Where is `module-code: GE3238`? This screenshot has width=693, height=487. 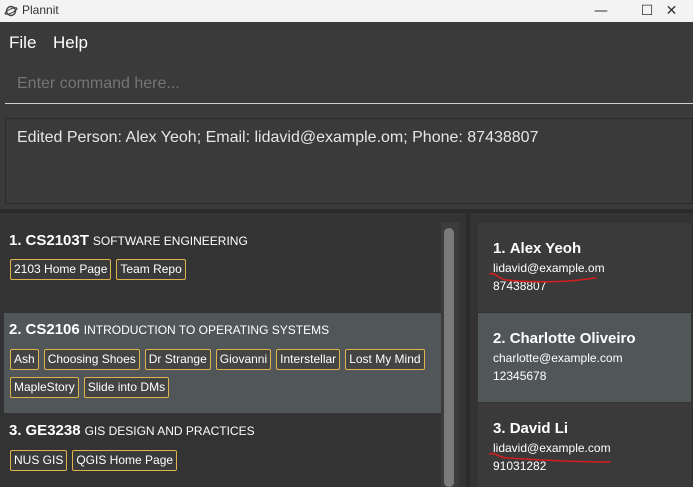 module-code: GE3238 is located at coordinates (53, 430).